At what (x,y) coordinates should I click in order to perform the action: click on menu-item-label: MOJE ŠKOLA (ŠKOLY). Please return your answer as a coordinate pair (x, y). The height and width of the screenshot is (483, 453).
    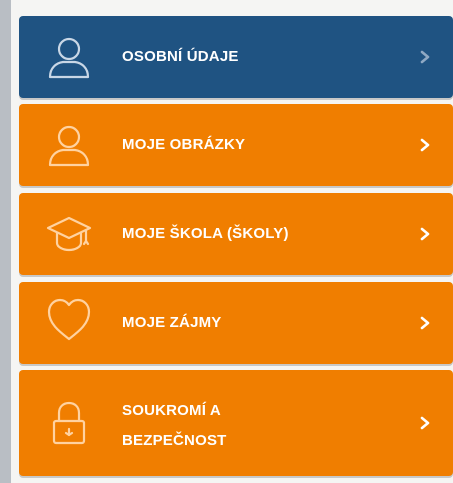
    Looking at the image, I should click on (205, 233).